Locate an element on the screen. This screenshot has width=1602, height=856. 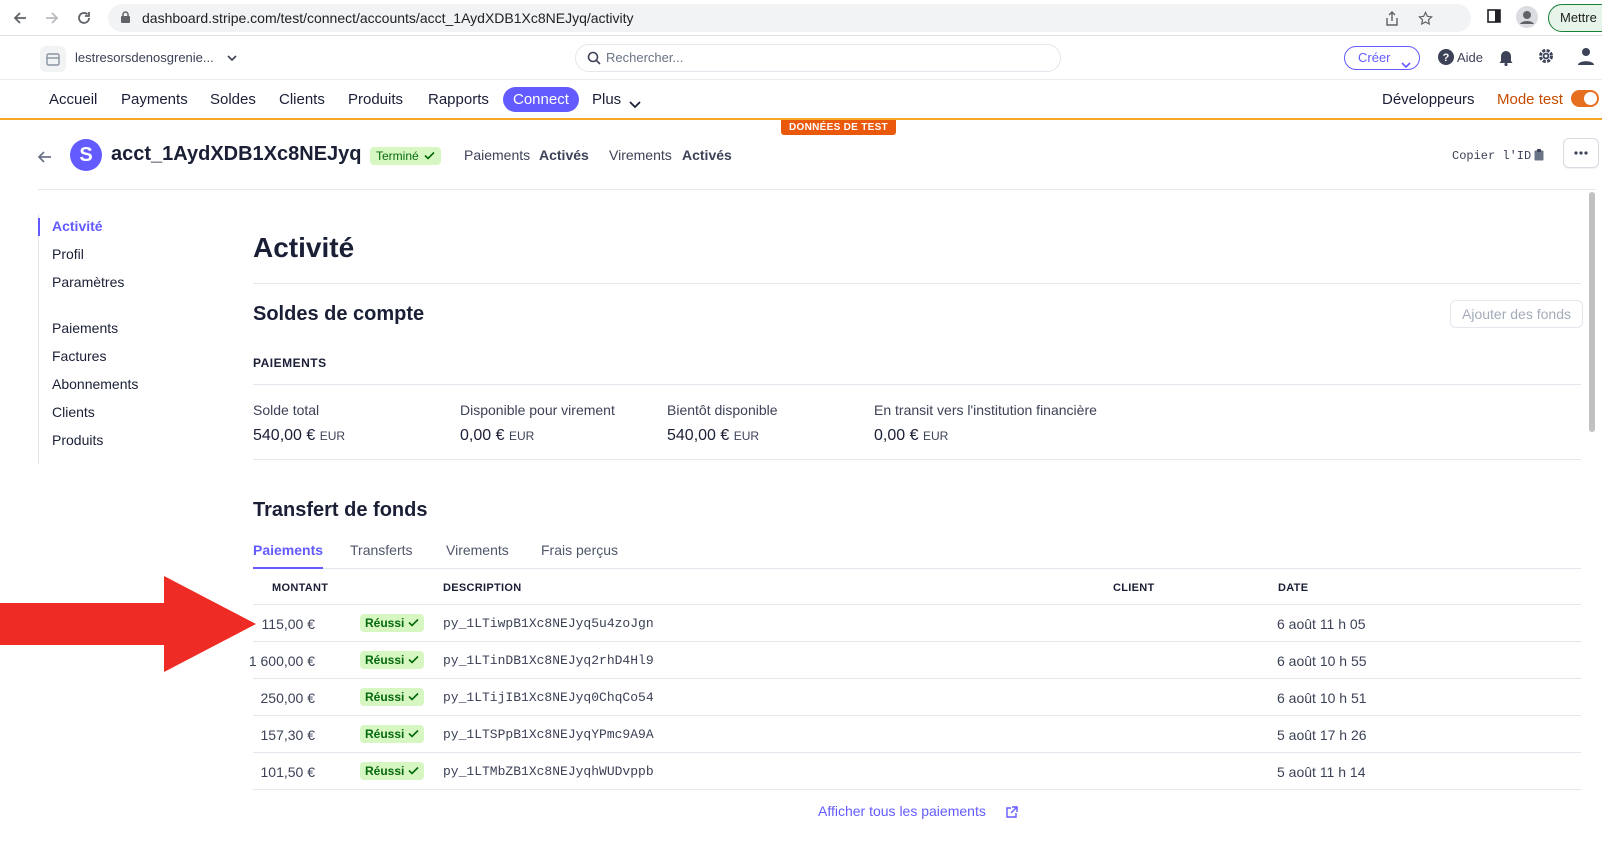
status-badge: Terminé is located at coordinates (406, 156).